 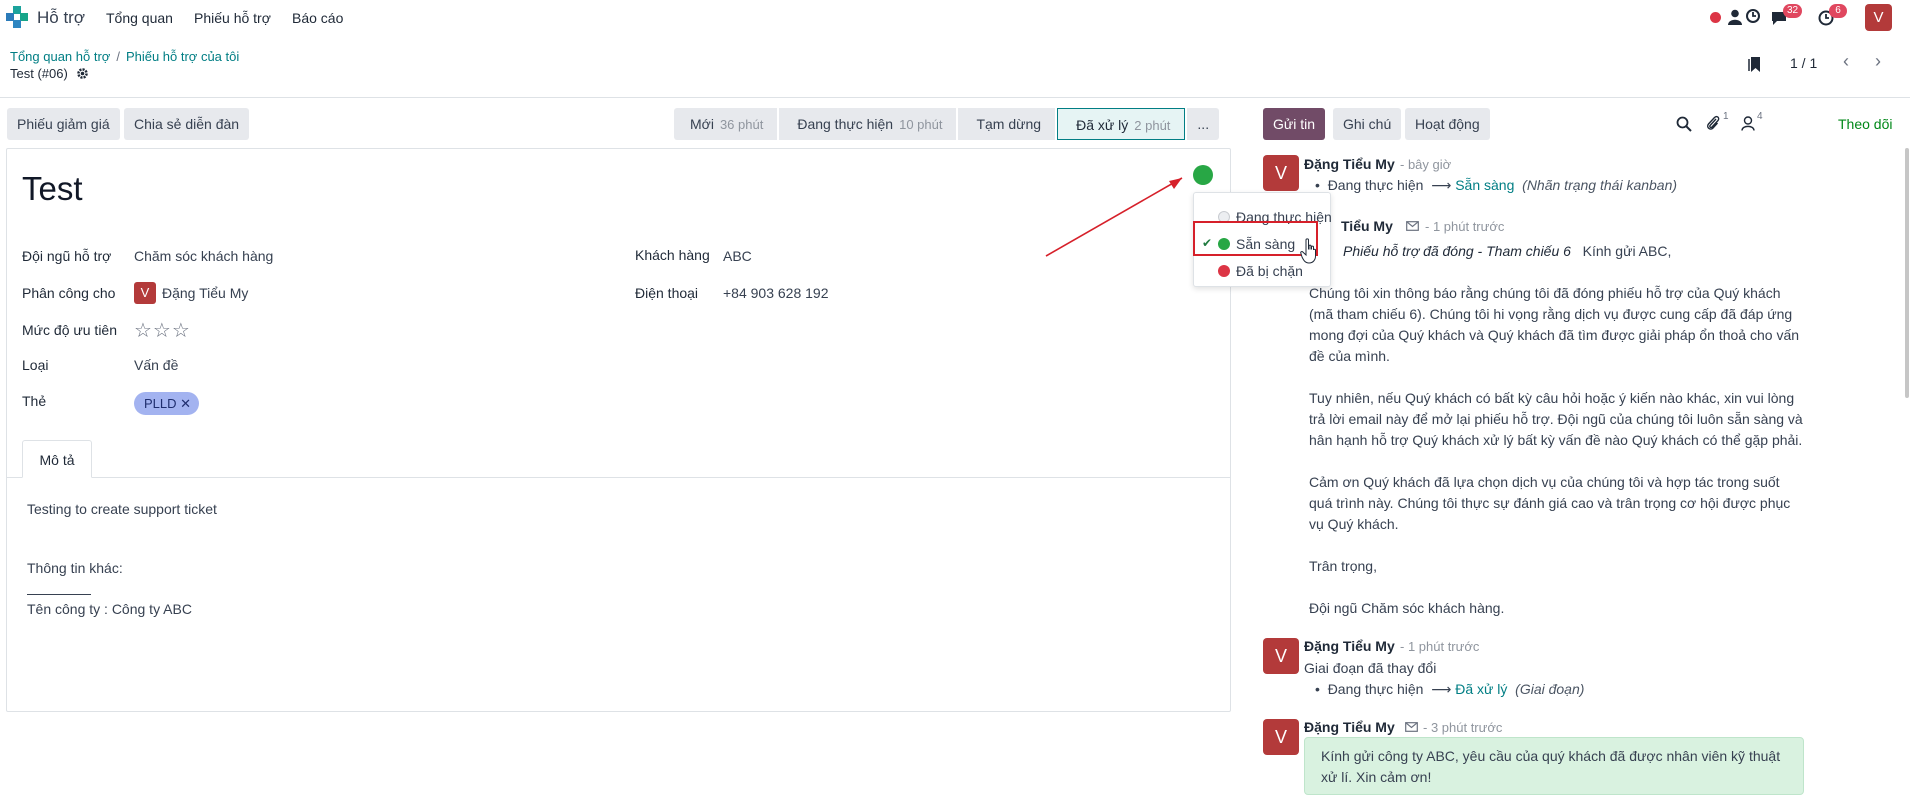 I want to click on tracking-new-value: Sẵn sàng, so click(x=1485, y=185).